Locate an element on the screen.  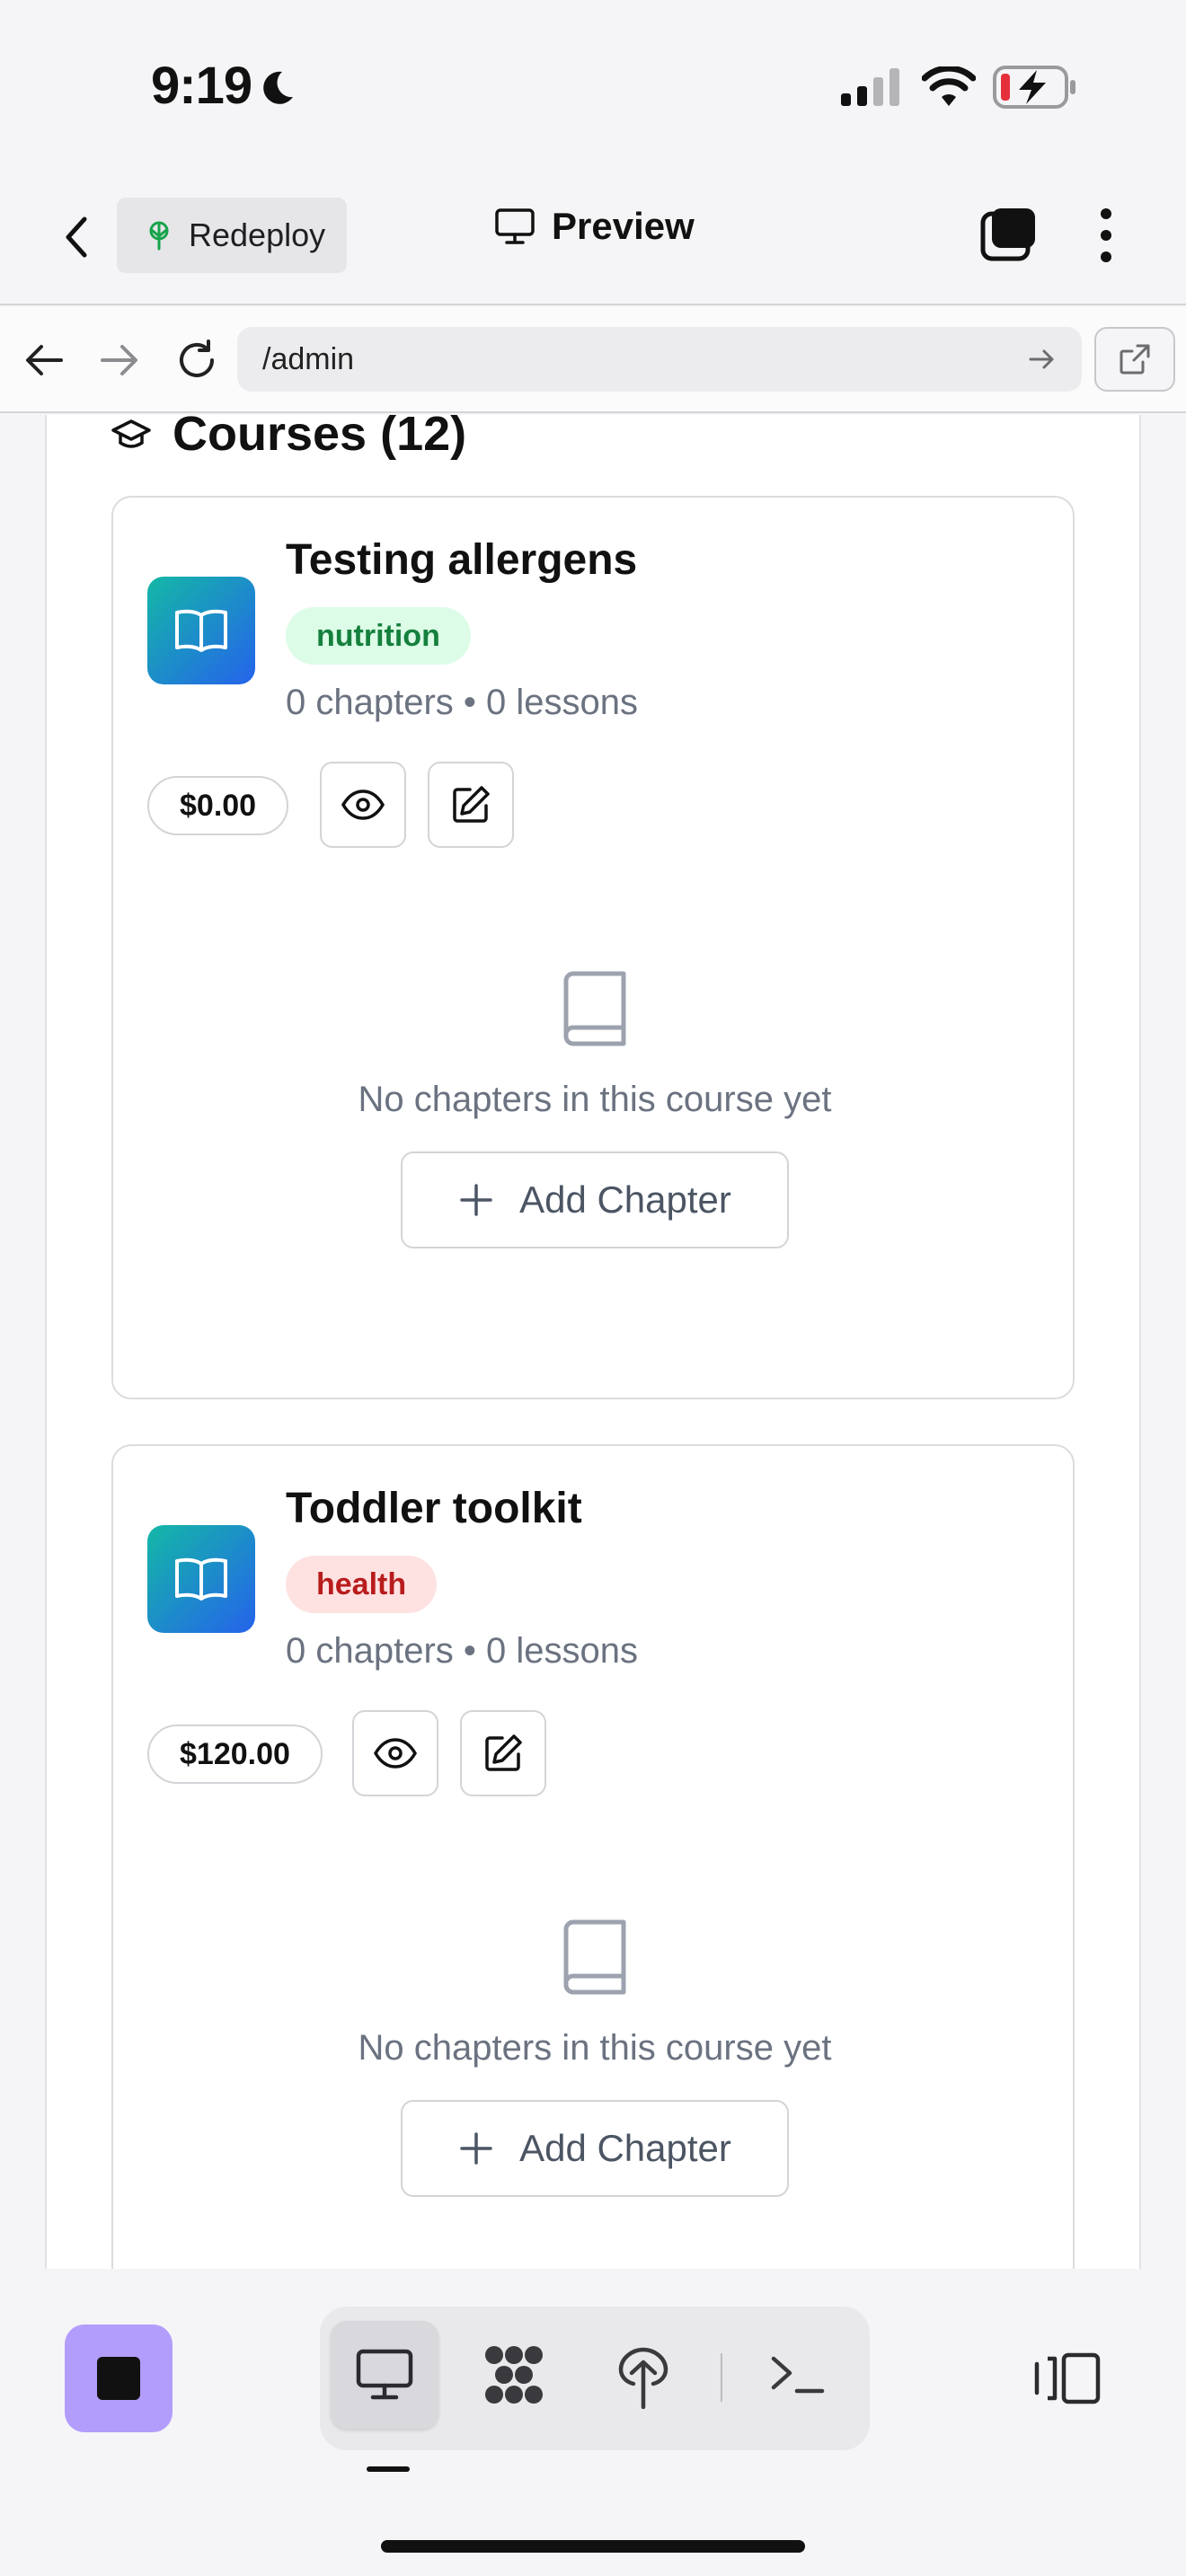
course-price: $0.00 is located at coordinates (218, 805).